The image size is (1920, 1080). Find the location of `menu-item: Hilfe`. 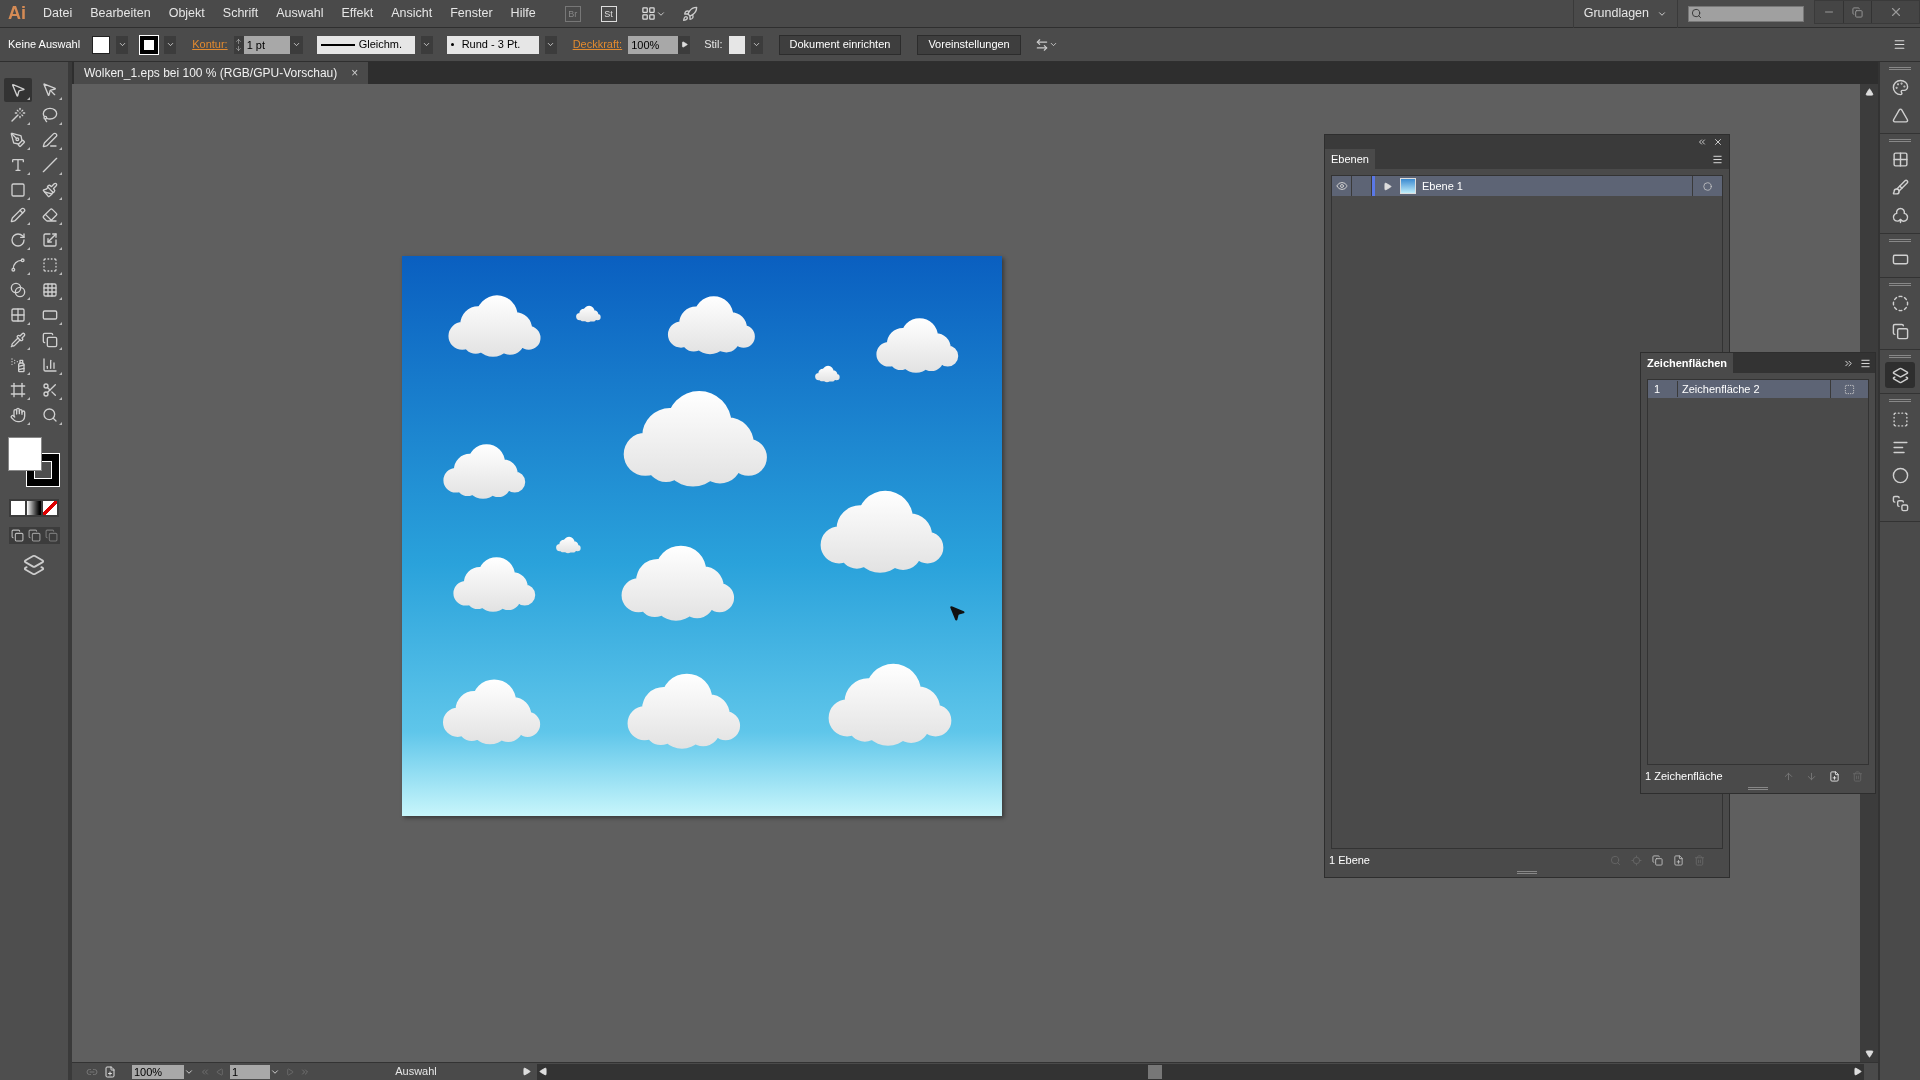

menu-item: Hilfe is located at coordinates (523, 13).